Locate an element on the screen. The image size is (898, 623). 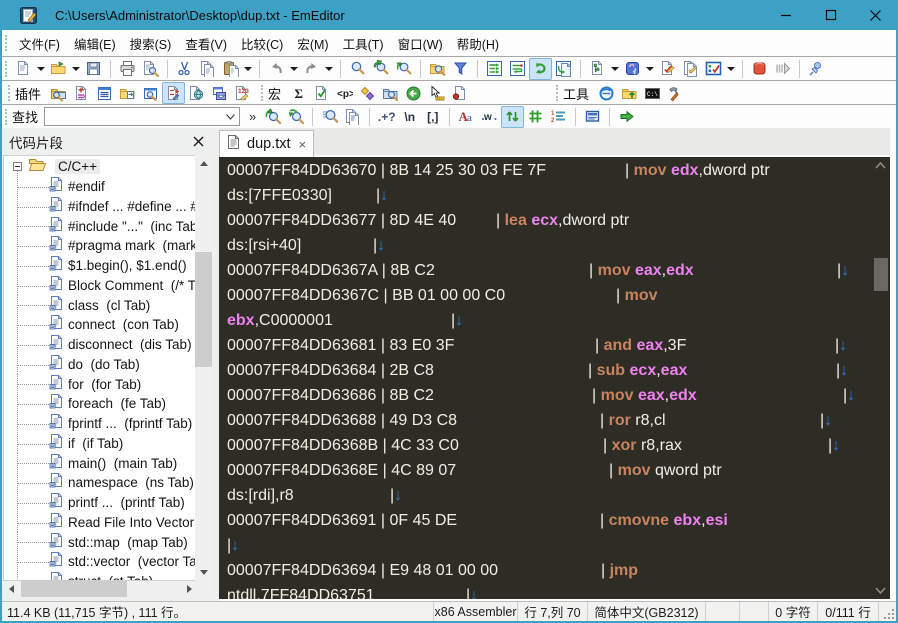
select-macro-dropdown is located at coordinates (731, 69).